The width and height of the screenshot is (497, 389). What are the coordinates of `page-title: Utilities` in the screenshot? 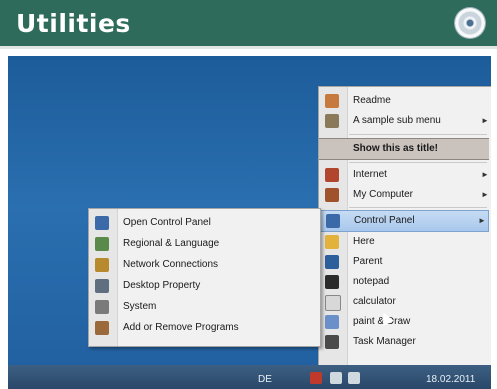 It's located at (73, 23).